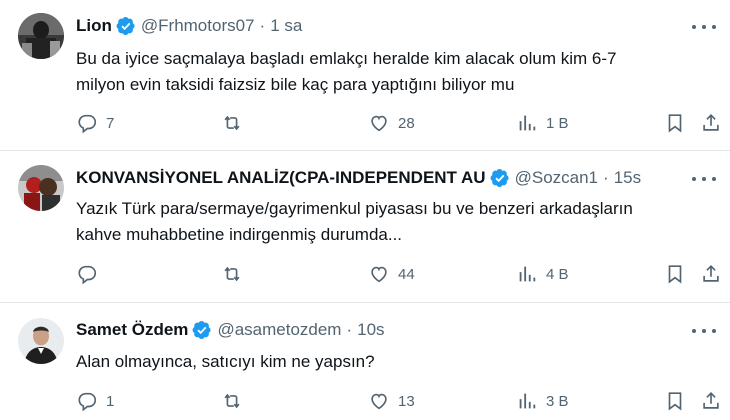 This screenshot has height=420, width=730. I want to click on display-name: KONVANSİYONEL ANALİZ(CPA-INDEPENDENT AU, so click(281, 178).